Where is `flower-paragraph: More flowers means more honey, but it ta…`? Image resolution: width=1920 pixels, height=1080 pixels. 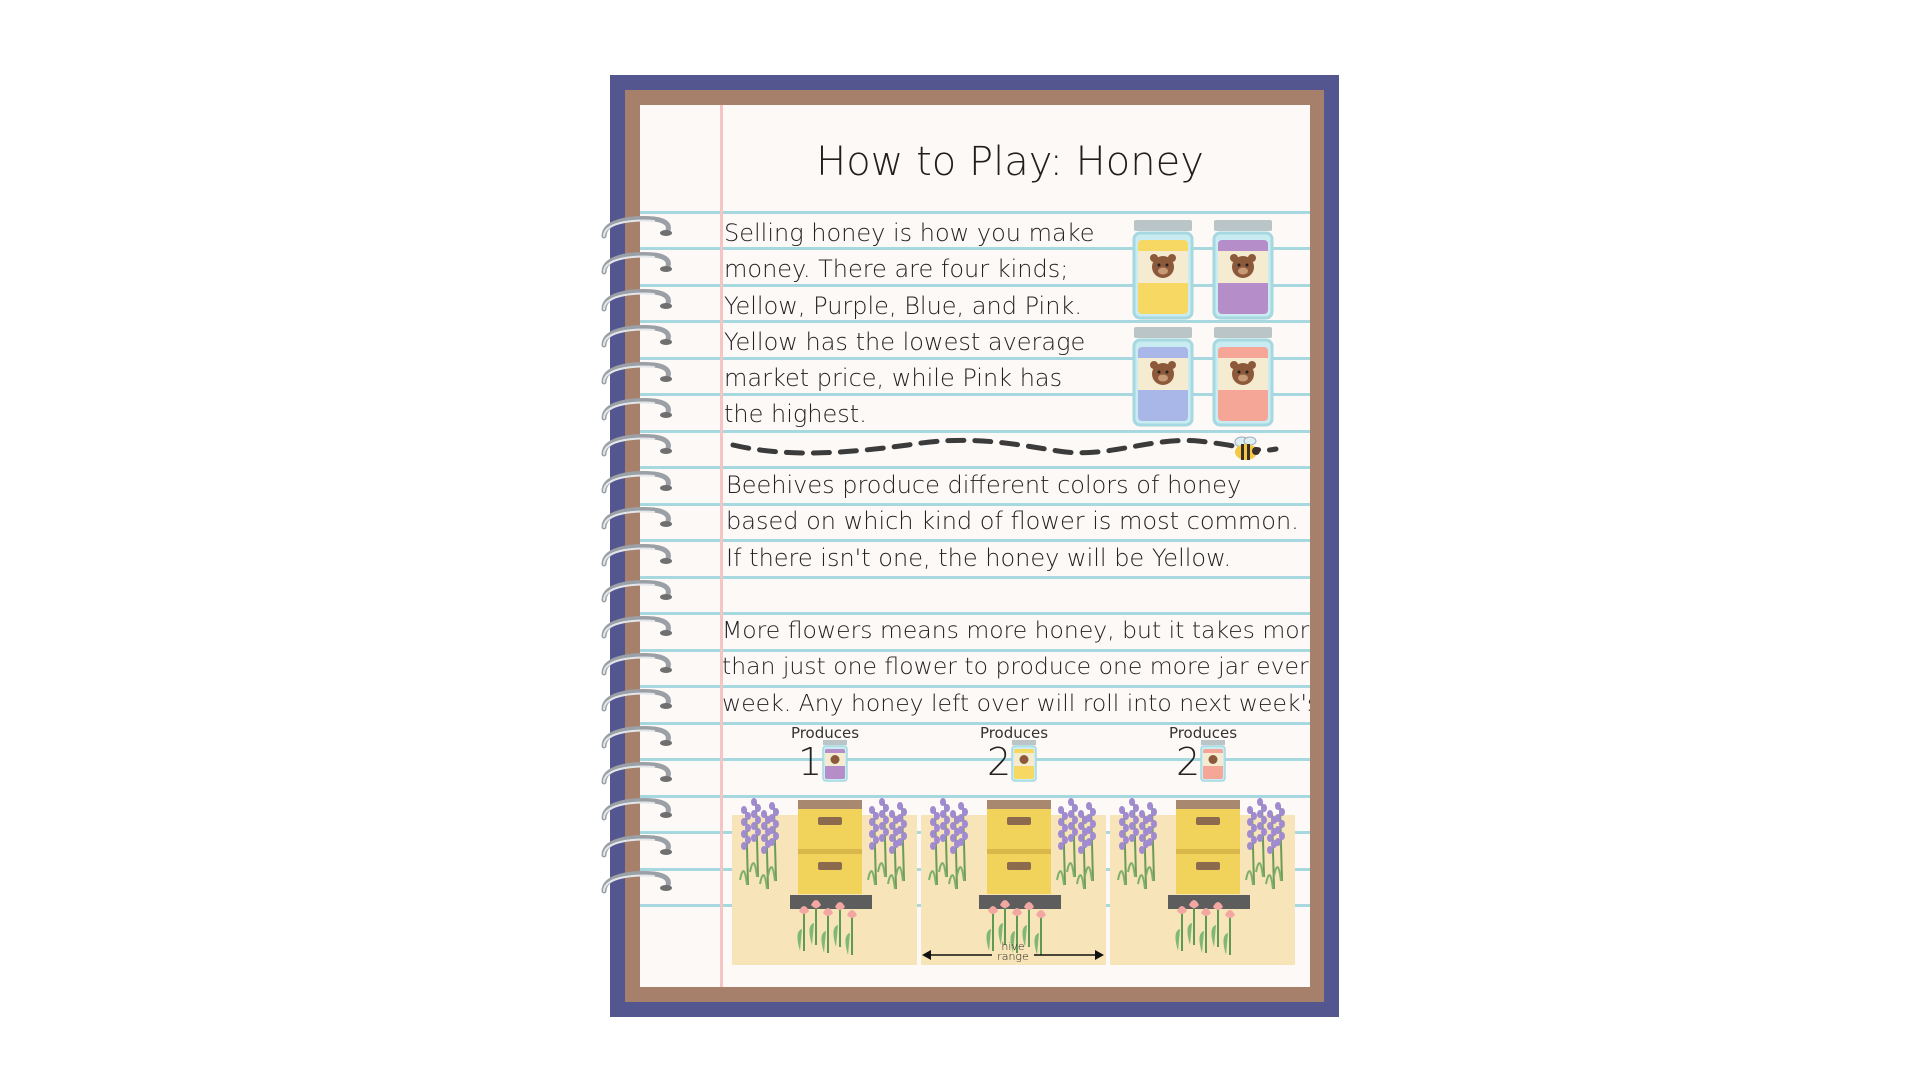
flower-paragraph: More flowers means more honey, but it ta… is located at coordinates (1016, 666).